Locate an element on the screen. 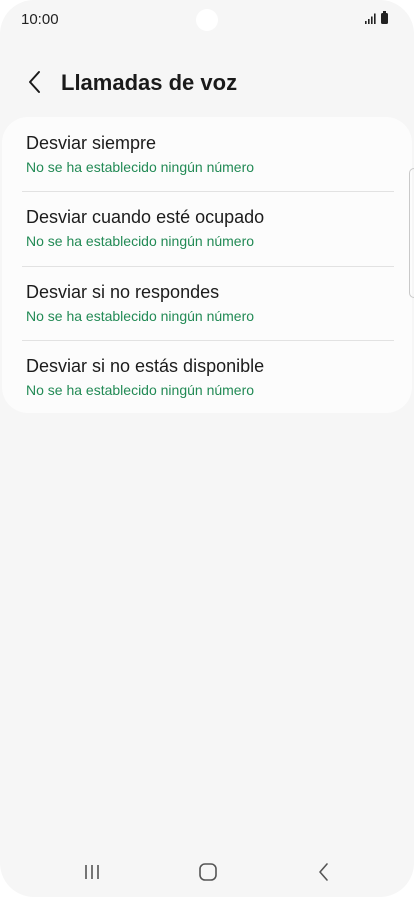 This screenshot has width=414, height=897. navigation-bar is located at coordinates (207, 872).